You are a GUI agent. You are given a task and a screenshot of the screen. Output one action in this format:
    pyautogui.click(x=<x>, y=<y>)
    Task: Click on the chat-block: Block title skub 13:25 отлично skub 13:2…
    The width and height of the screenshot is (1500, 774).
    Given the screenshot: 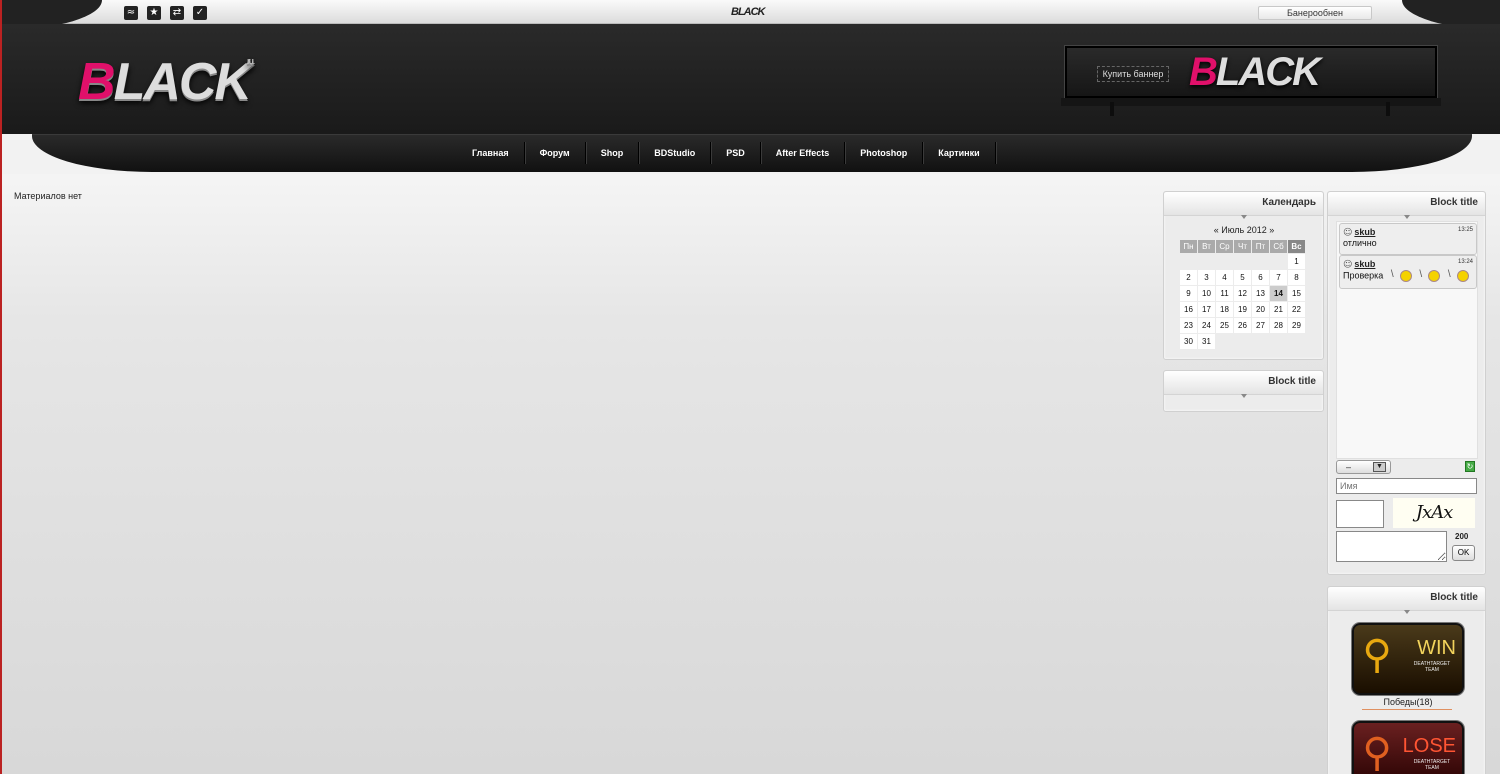 What is the action you would take?
    pyautogui.click(x=1406, y=383)
    